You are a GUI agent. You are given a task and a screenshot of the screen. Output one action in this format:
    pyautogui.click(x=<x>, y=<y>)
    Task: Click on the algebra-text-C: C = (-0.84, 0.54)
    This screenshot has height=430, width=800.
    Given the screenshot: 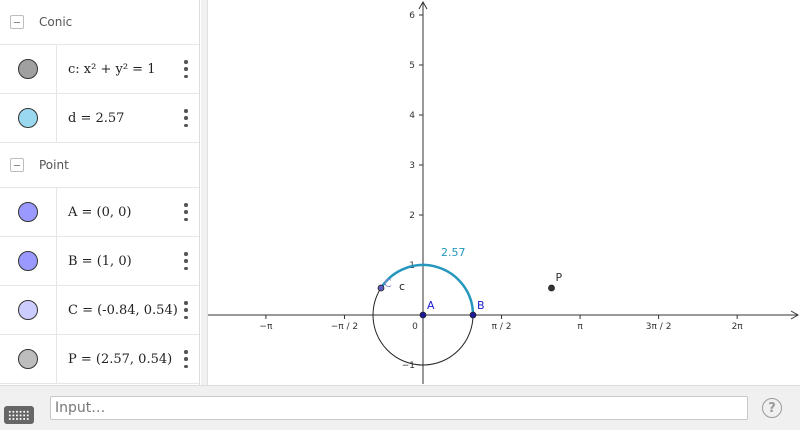 What is the action you would take?
    pyautogui.click(x=123, y=310)
    